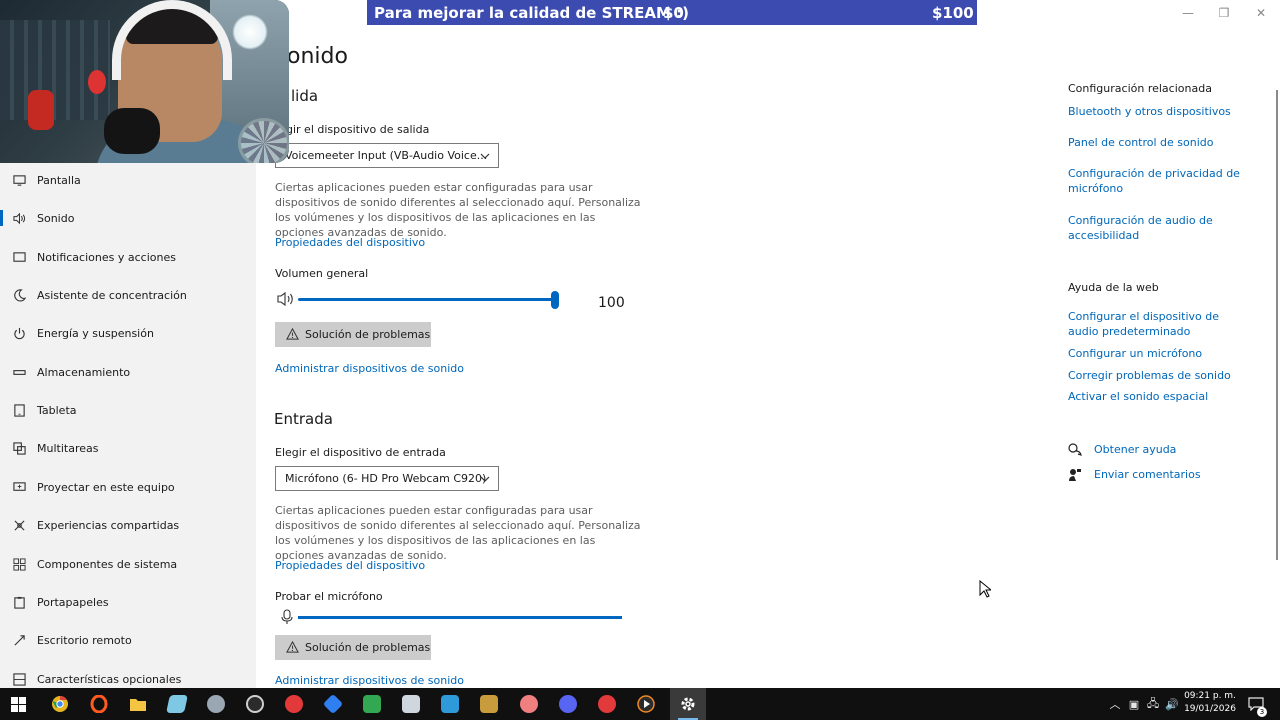 The height and width of the screenshot is (720, 1280). Describe the element at coordinates (19, 257) in the screenshot. I see `notification-icon` at that location.